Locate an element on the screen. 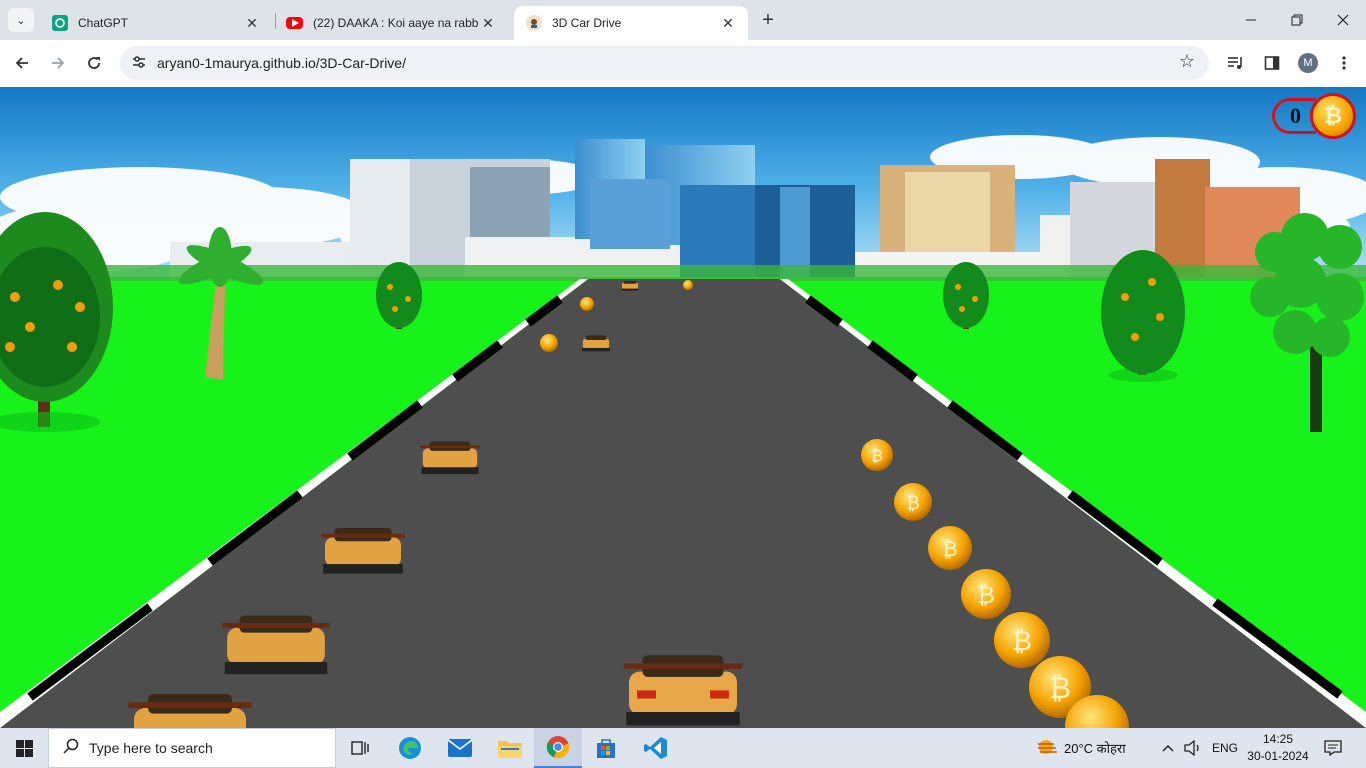 The width and height of the screenshot is (1366, 768). chrome-app is located at coordinates (558, 748).